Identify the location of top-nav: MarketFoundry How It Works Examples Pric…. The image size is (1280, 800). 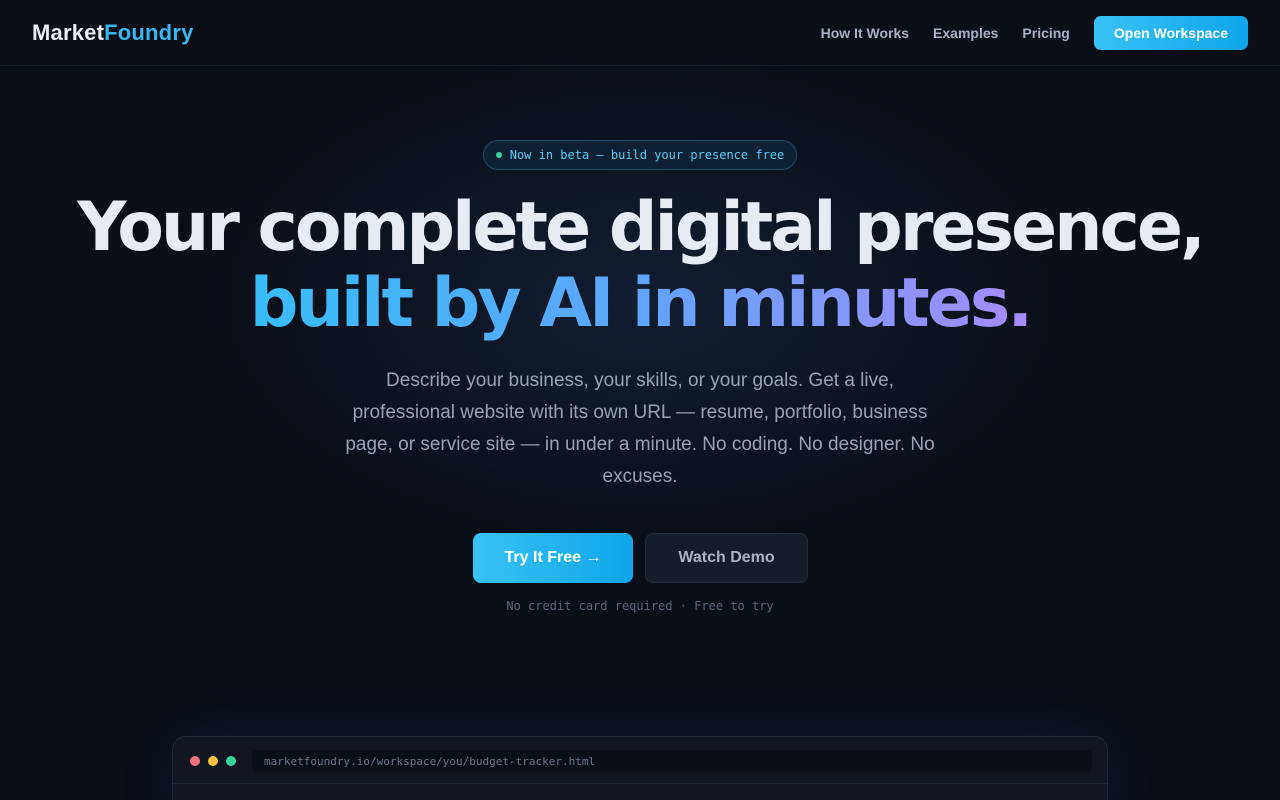
(640, 33).